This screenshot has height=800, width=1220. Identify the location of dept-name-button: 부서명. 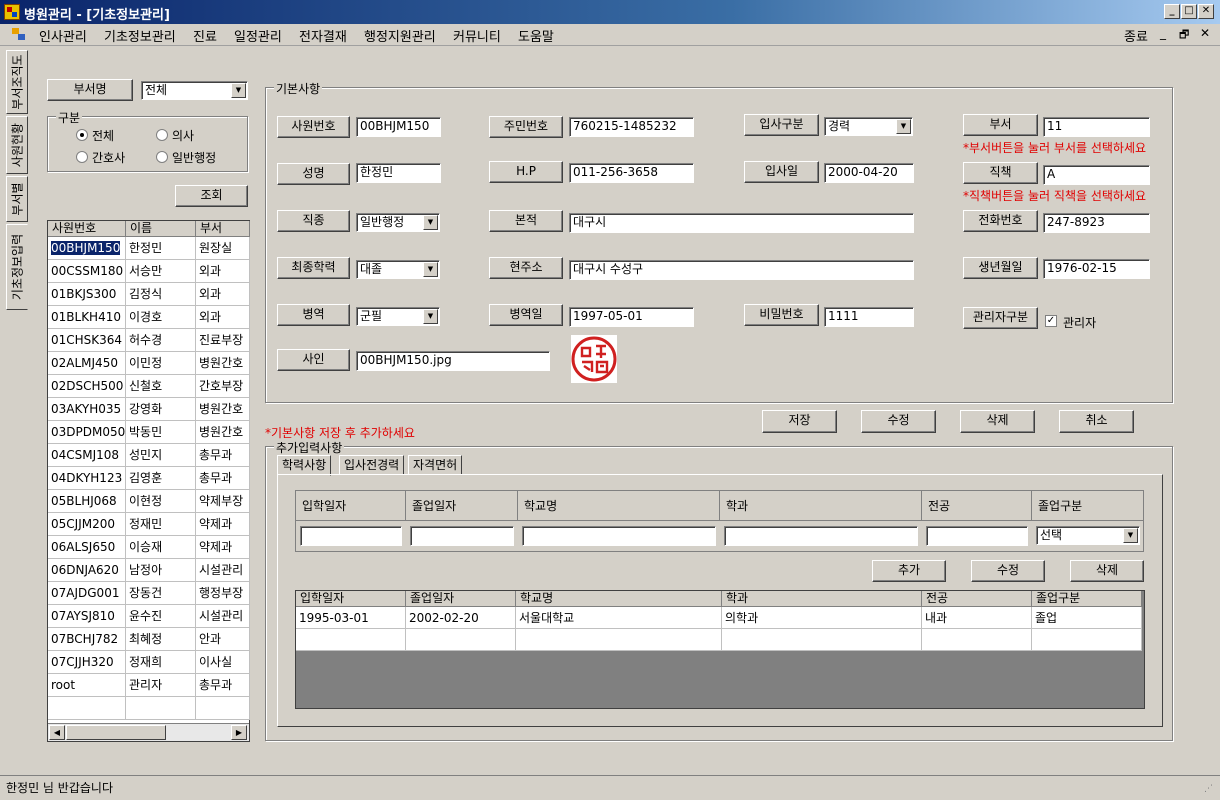
(90, 90).